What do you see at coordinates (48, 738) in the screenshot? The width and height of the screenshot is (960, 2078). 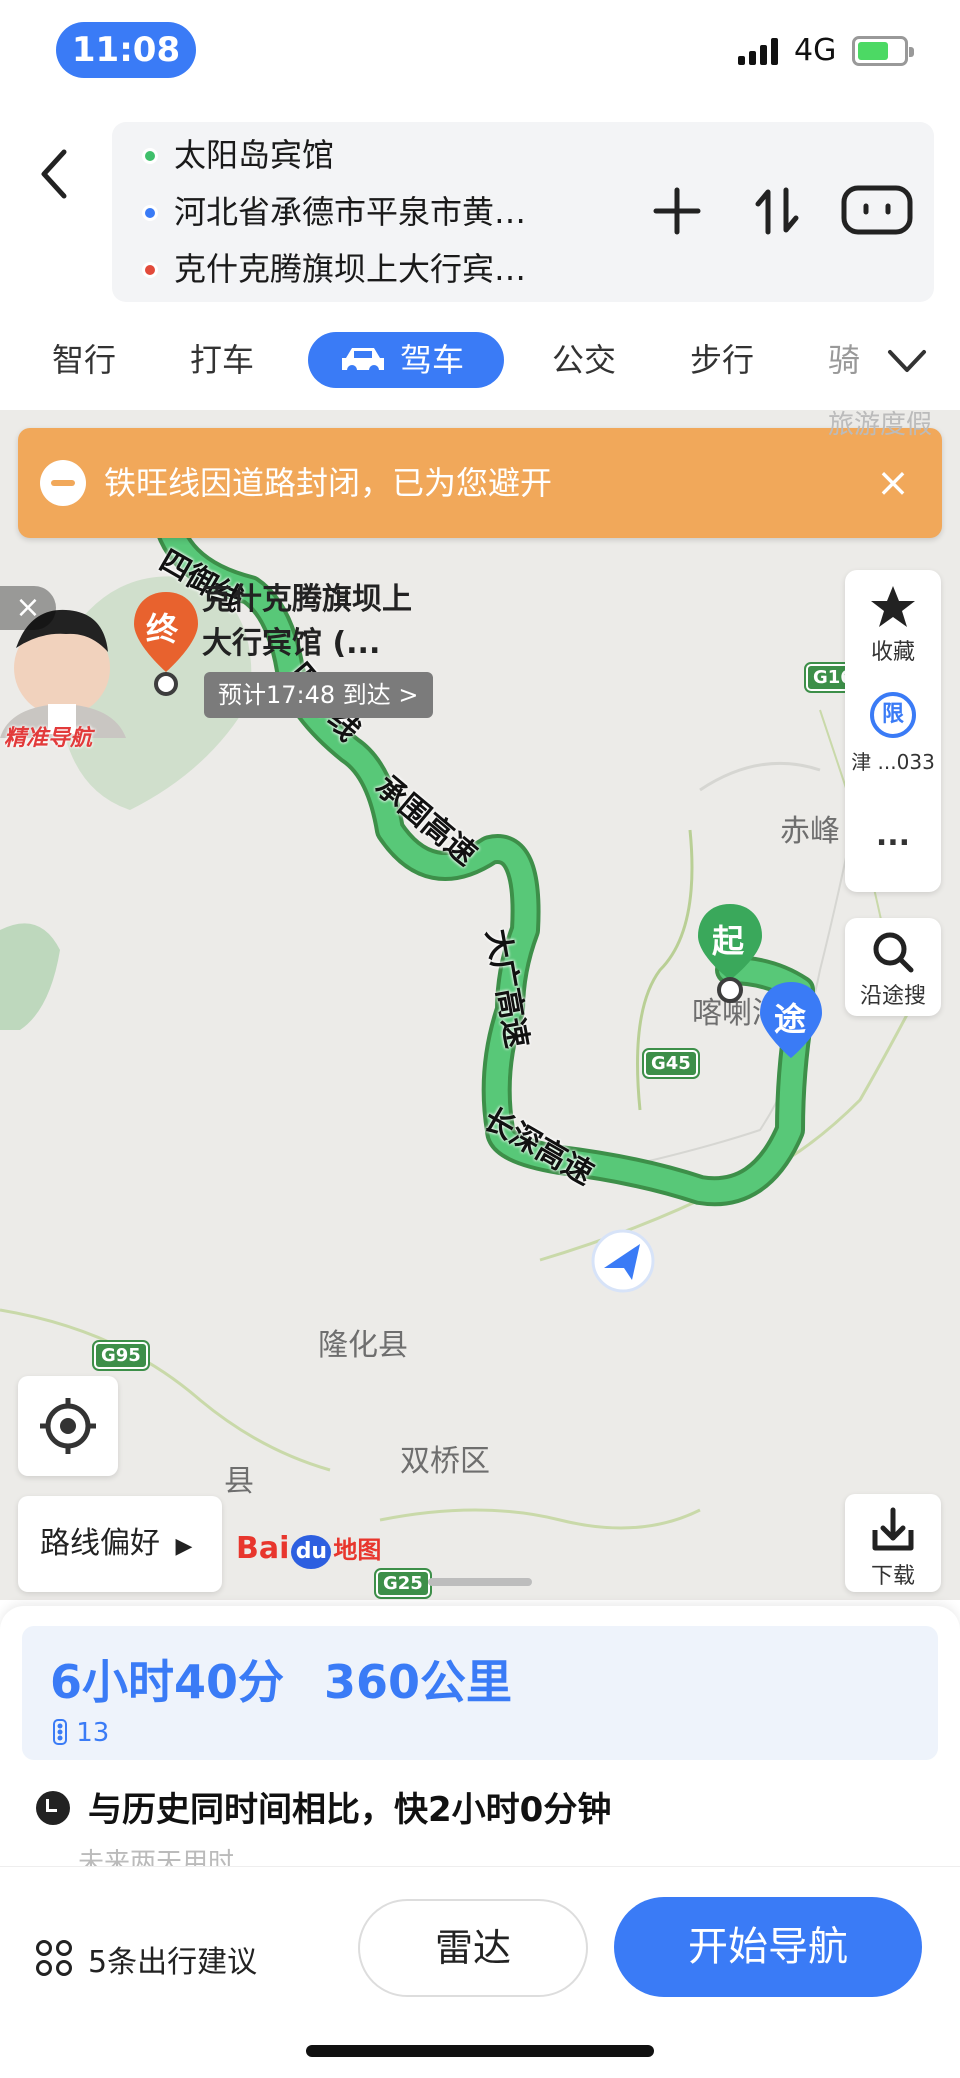 I see `avatar-tag: 精准导航` at bounding box center [48, 738].